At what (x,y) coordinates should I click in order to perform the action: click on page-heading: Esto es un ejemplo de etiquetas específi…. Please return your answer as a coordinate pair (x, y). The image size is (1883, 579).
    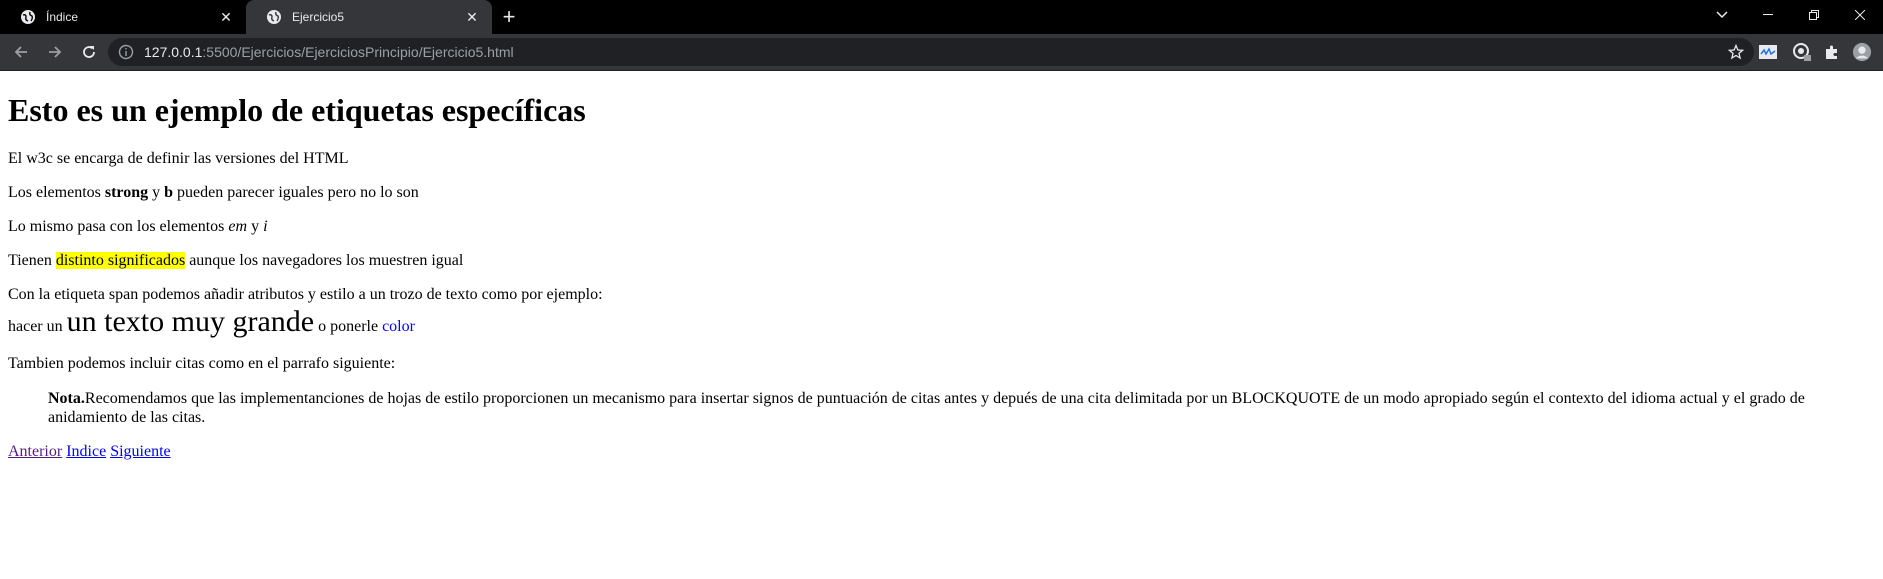
    Looking at the image, I should click on (297, 110).